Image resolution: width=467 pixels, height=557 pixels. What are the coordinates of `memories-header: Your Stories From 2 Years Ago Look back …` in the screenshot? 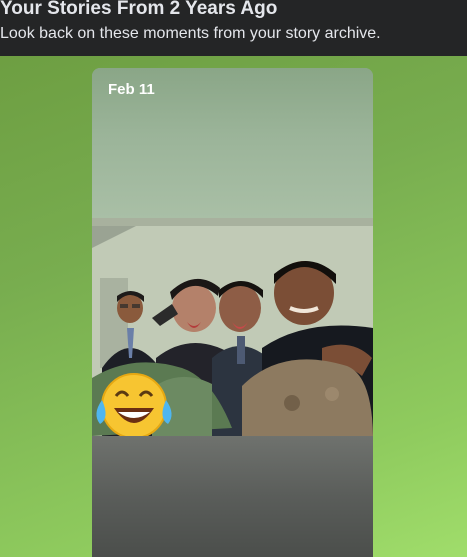 It's located at (233, 28).